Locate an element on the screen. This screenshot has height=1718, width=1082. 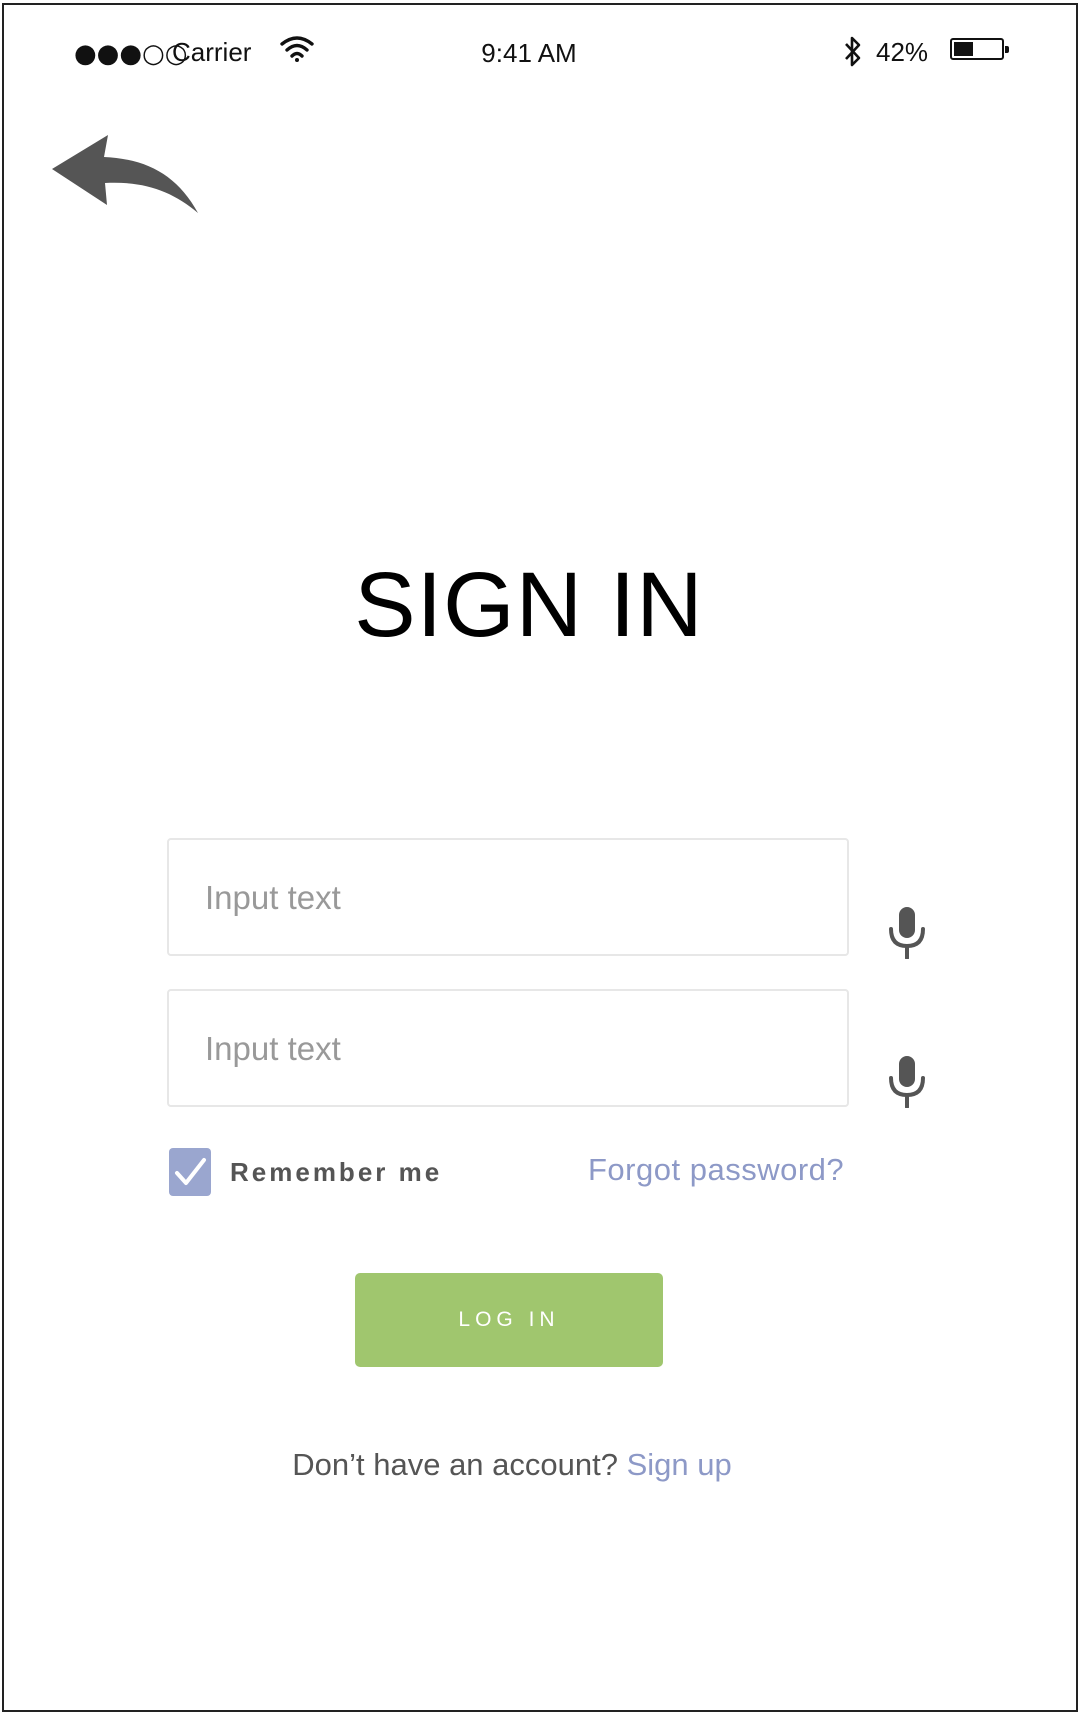
username-mic-icon is located at coordinates (907, 933).